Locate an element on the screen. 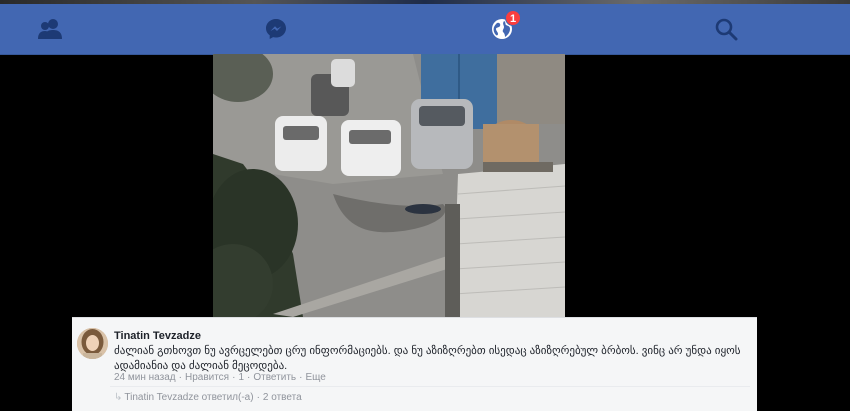 This screenshot has width=850, height=411. replies-summary: ↳ Tinatin Tevzadze ответил(-а) · 2 ответа is located at coordinates (430, 395).